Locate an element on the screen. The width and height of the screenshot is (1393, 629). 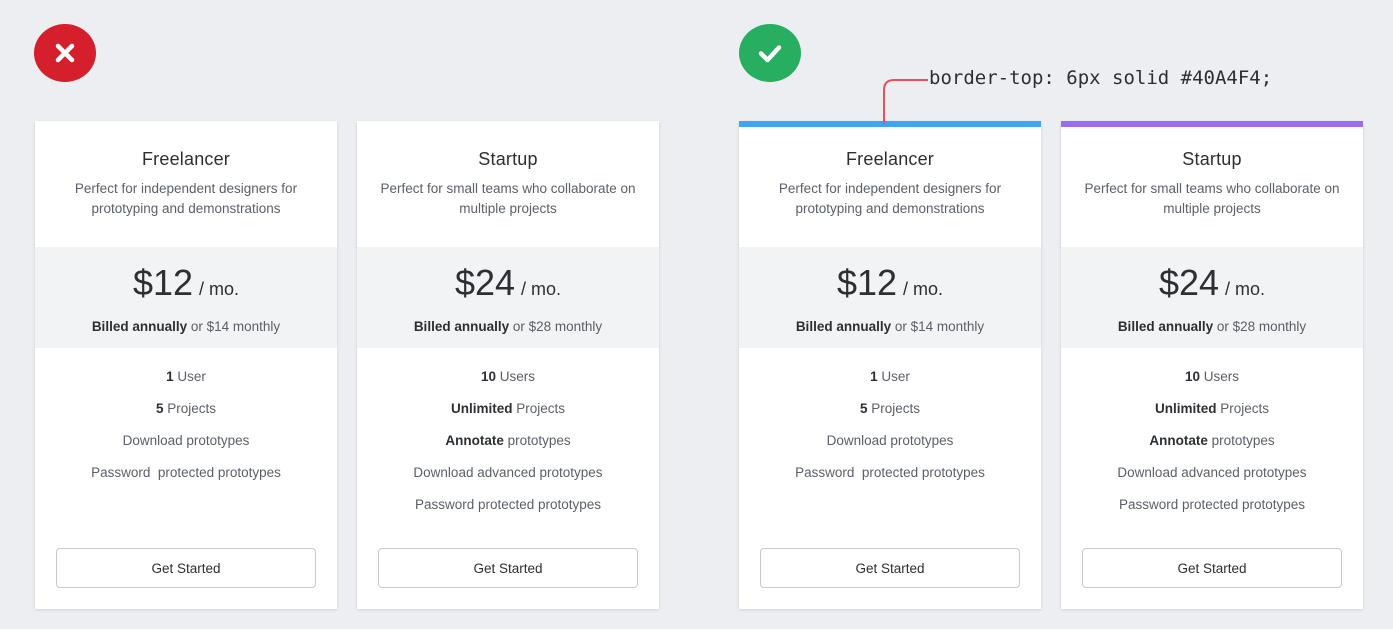
check-icon is located at coordinates (770, 53).